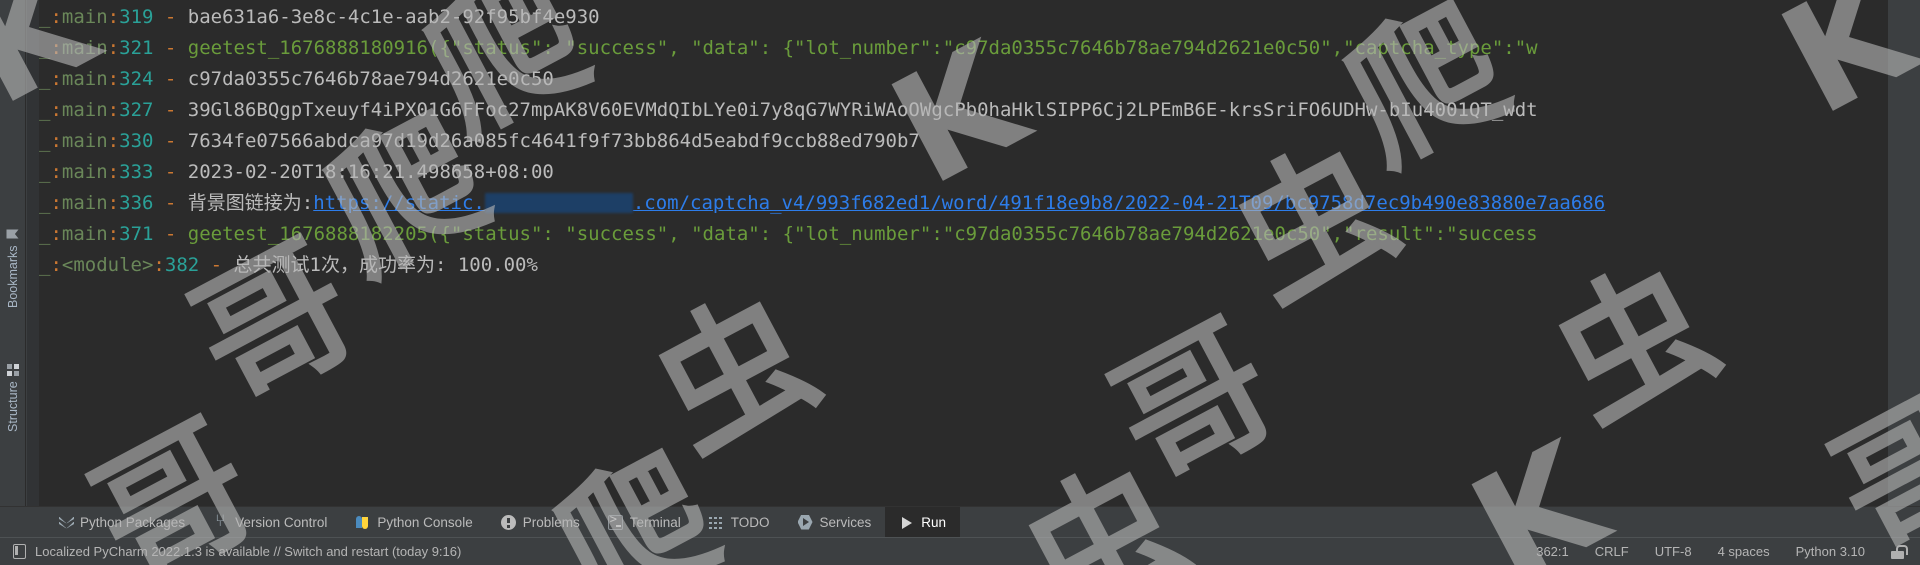 This screenshot has height=565, width=1920. I want to click on version-control-icon, so click(220, 521).